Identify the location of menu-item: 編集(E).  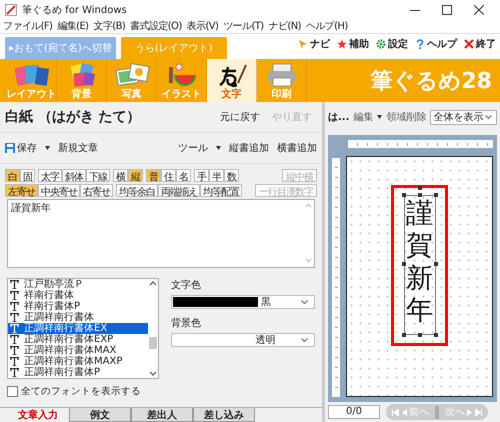
(72, 26).